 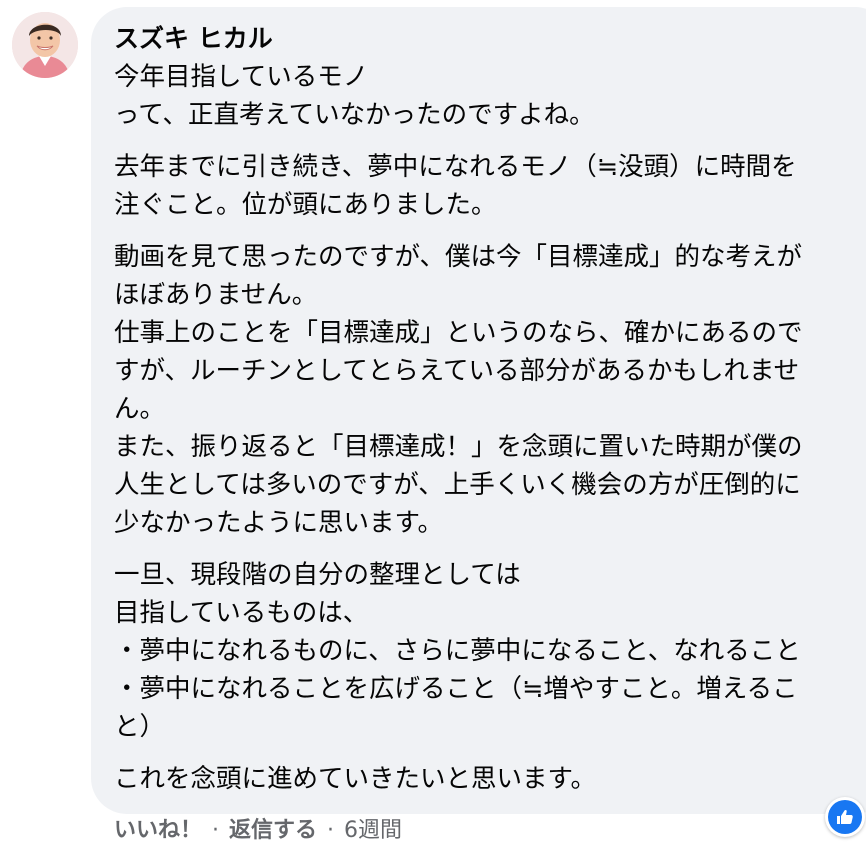 What do you see at coordinates (455, 167) in the screenshot?
I see `comment-text-line: 去年までに引き続き、夢中になれるモノ（≒没頭）に時間を` at bounding box center [455, 167].